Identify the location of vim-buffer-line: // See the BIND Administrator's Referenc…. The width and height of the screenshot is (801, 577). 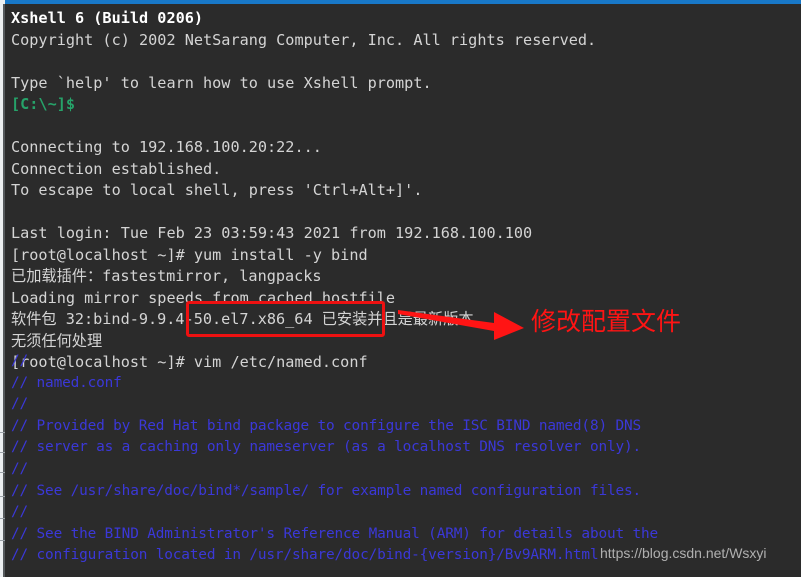
(335, 533).